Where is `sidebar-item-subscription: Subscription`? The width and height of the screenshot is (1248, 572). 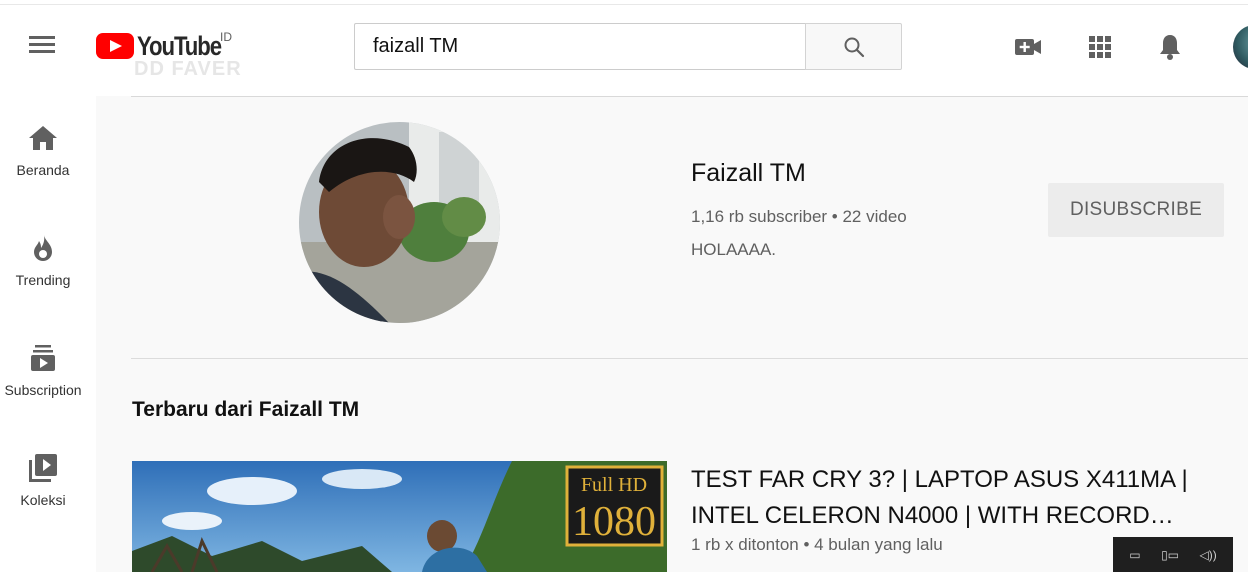 sidebar-item-subscription: Subscription is located at coordinates (43, 369).